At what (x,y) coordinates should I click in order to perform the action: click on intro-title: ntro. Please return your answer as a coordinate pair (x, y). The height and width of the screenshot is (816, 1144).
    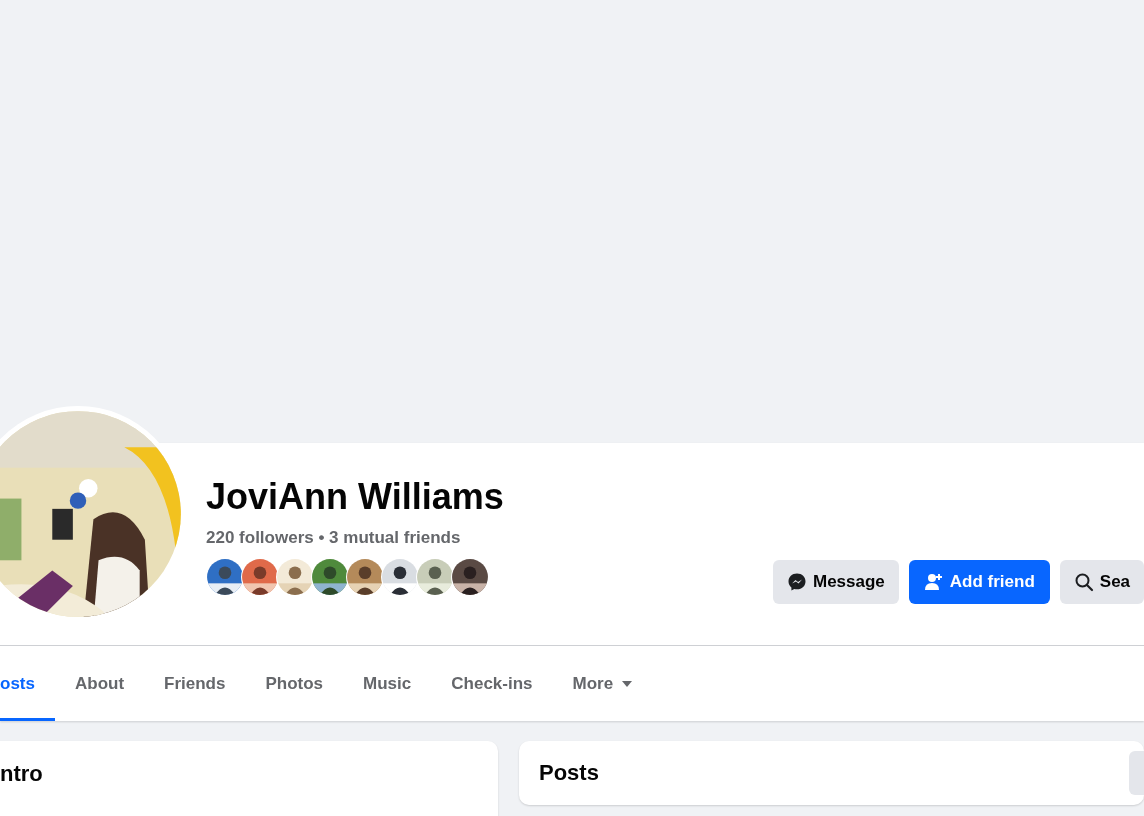
    Looking at the image, I should click on (22, 774).